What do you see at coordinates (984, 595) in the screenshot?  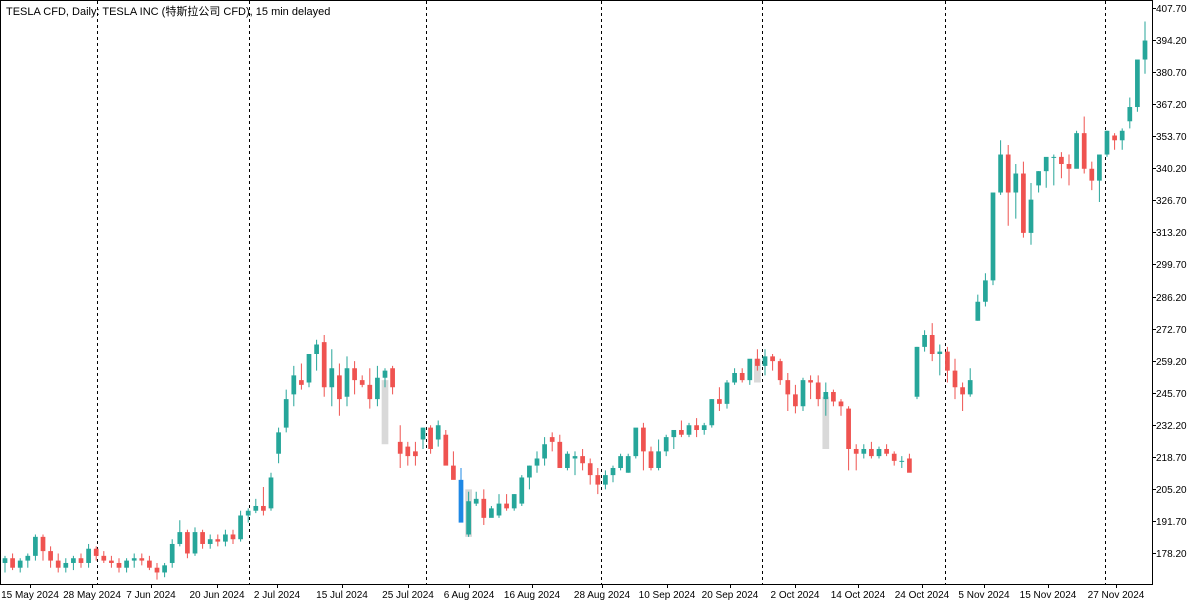 I see `x-tick-label-15: 5 Nov 2024` at bounding box center [984, 595].